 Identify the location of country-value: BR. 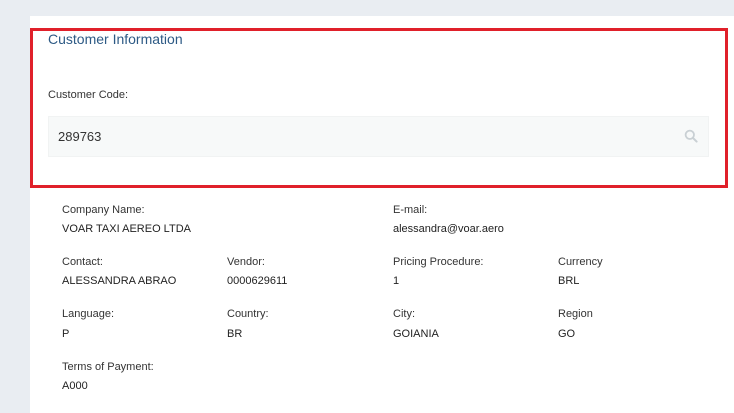
(235, 334).